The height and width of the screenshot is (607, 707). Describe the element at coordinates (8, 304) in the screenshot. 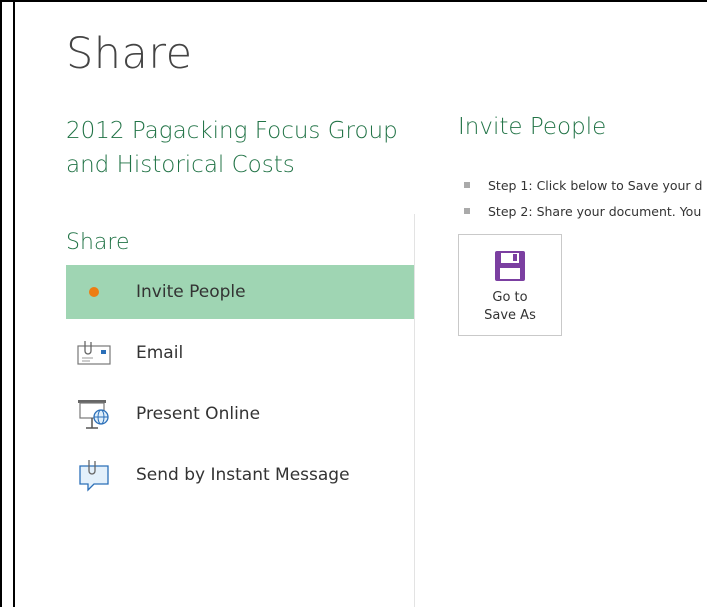

I see `window-left-edge` at that location.